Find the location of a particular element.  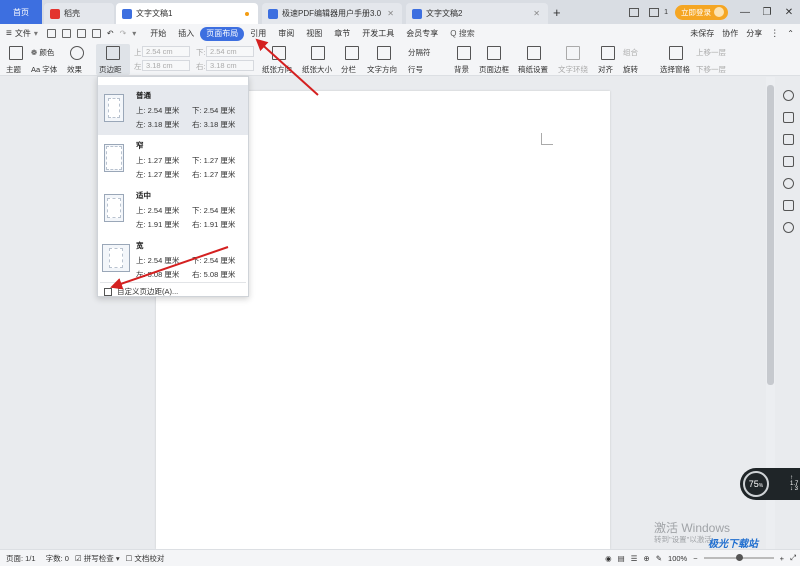

orientation-icon is located at coordinates (279, 53).